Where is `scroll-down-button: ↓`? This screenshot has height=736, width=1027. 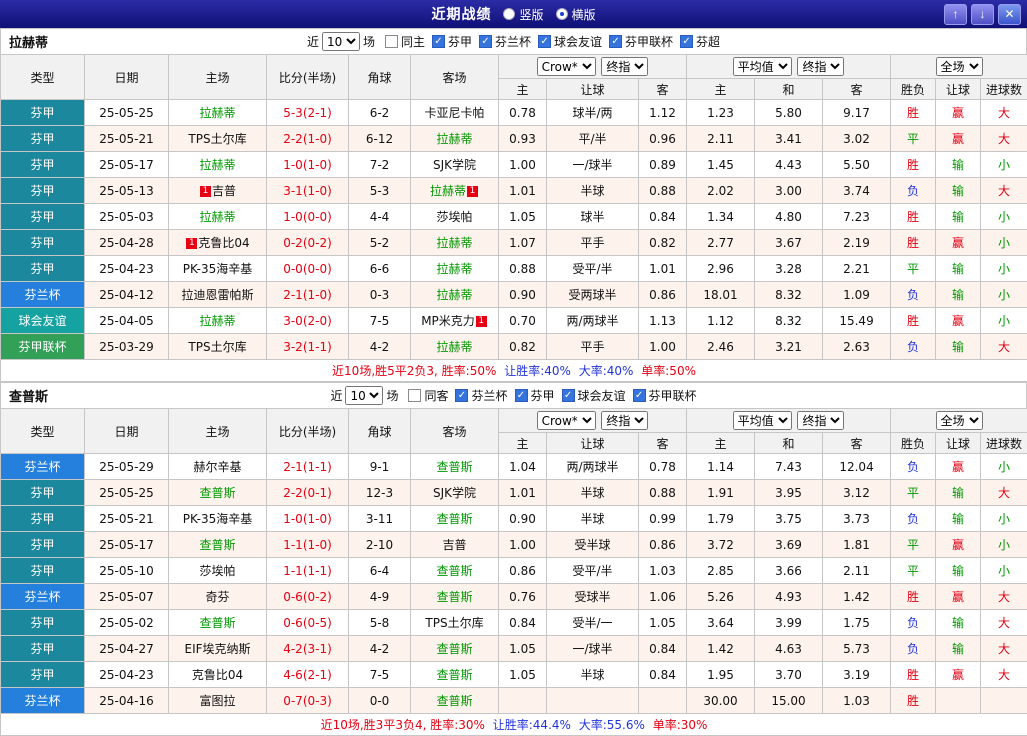 scroll-down-button: ↓ is located at coordinates (982, 14).